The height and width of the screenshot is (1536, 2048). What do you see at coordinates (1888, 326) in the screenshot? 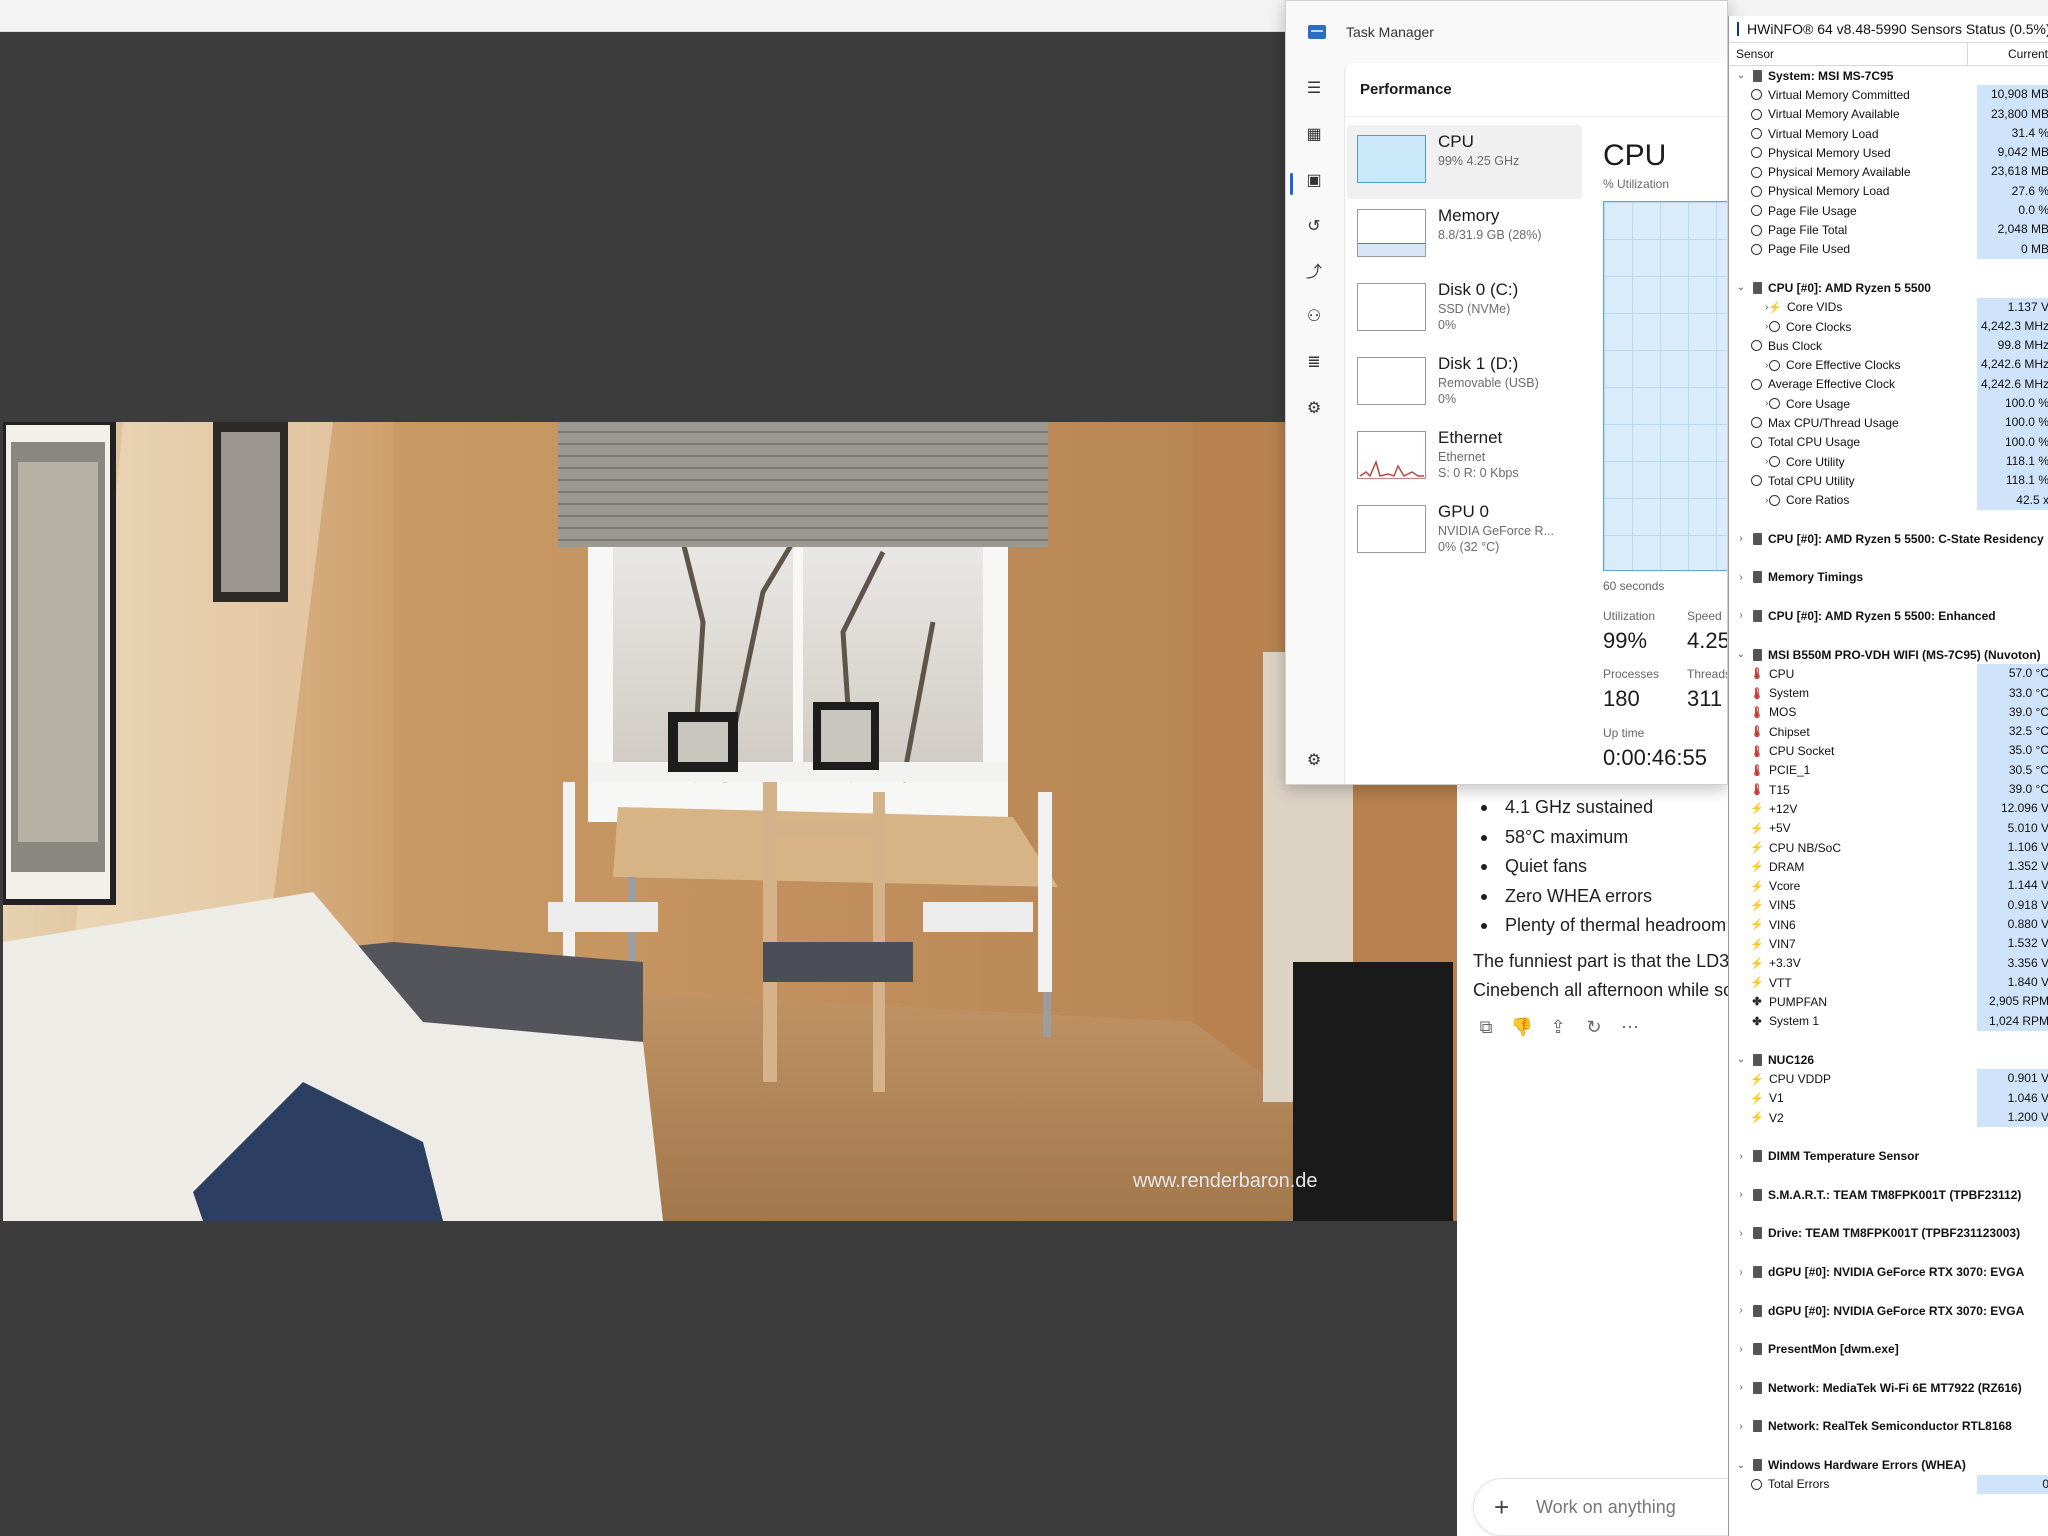
I see `sensor-row: › Core Clocks 4,242.3 MHz` at bounding box center [1888, 326].